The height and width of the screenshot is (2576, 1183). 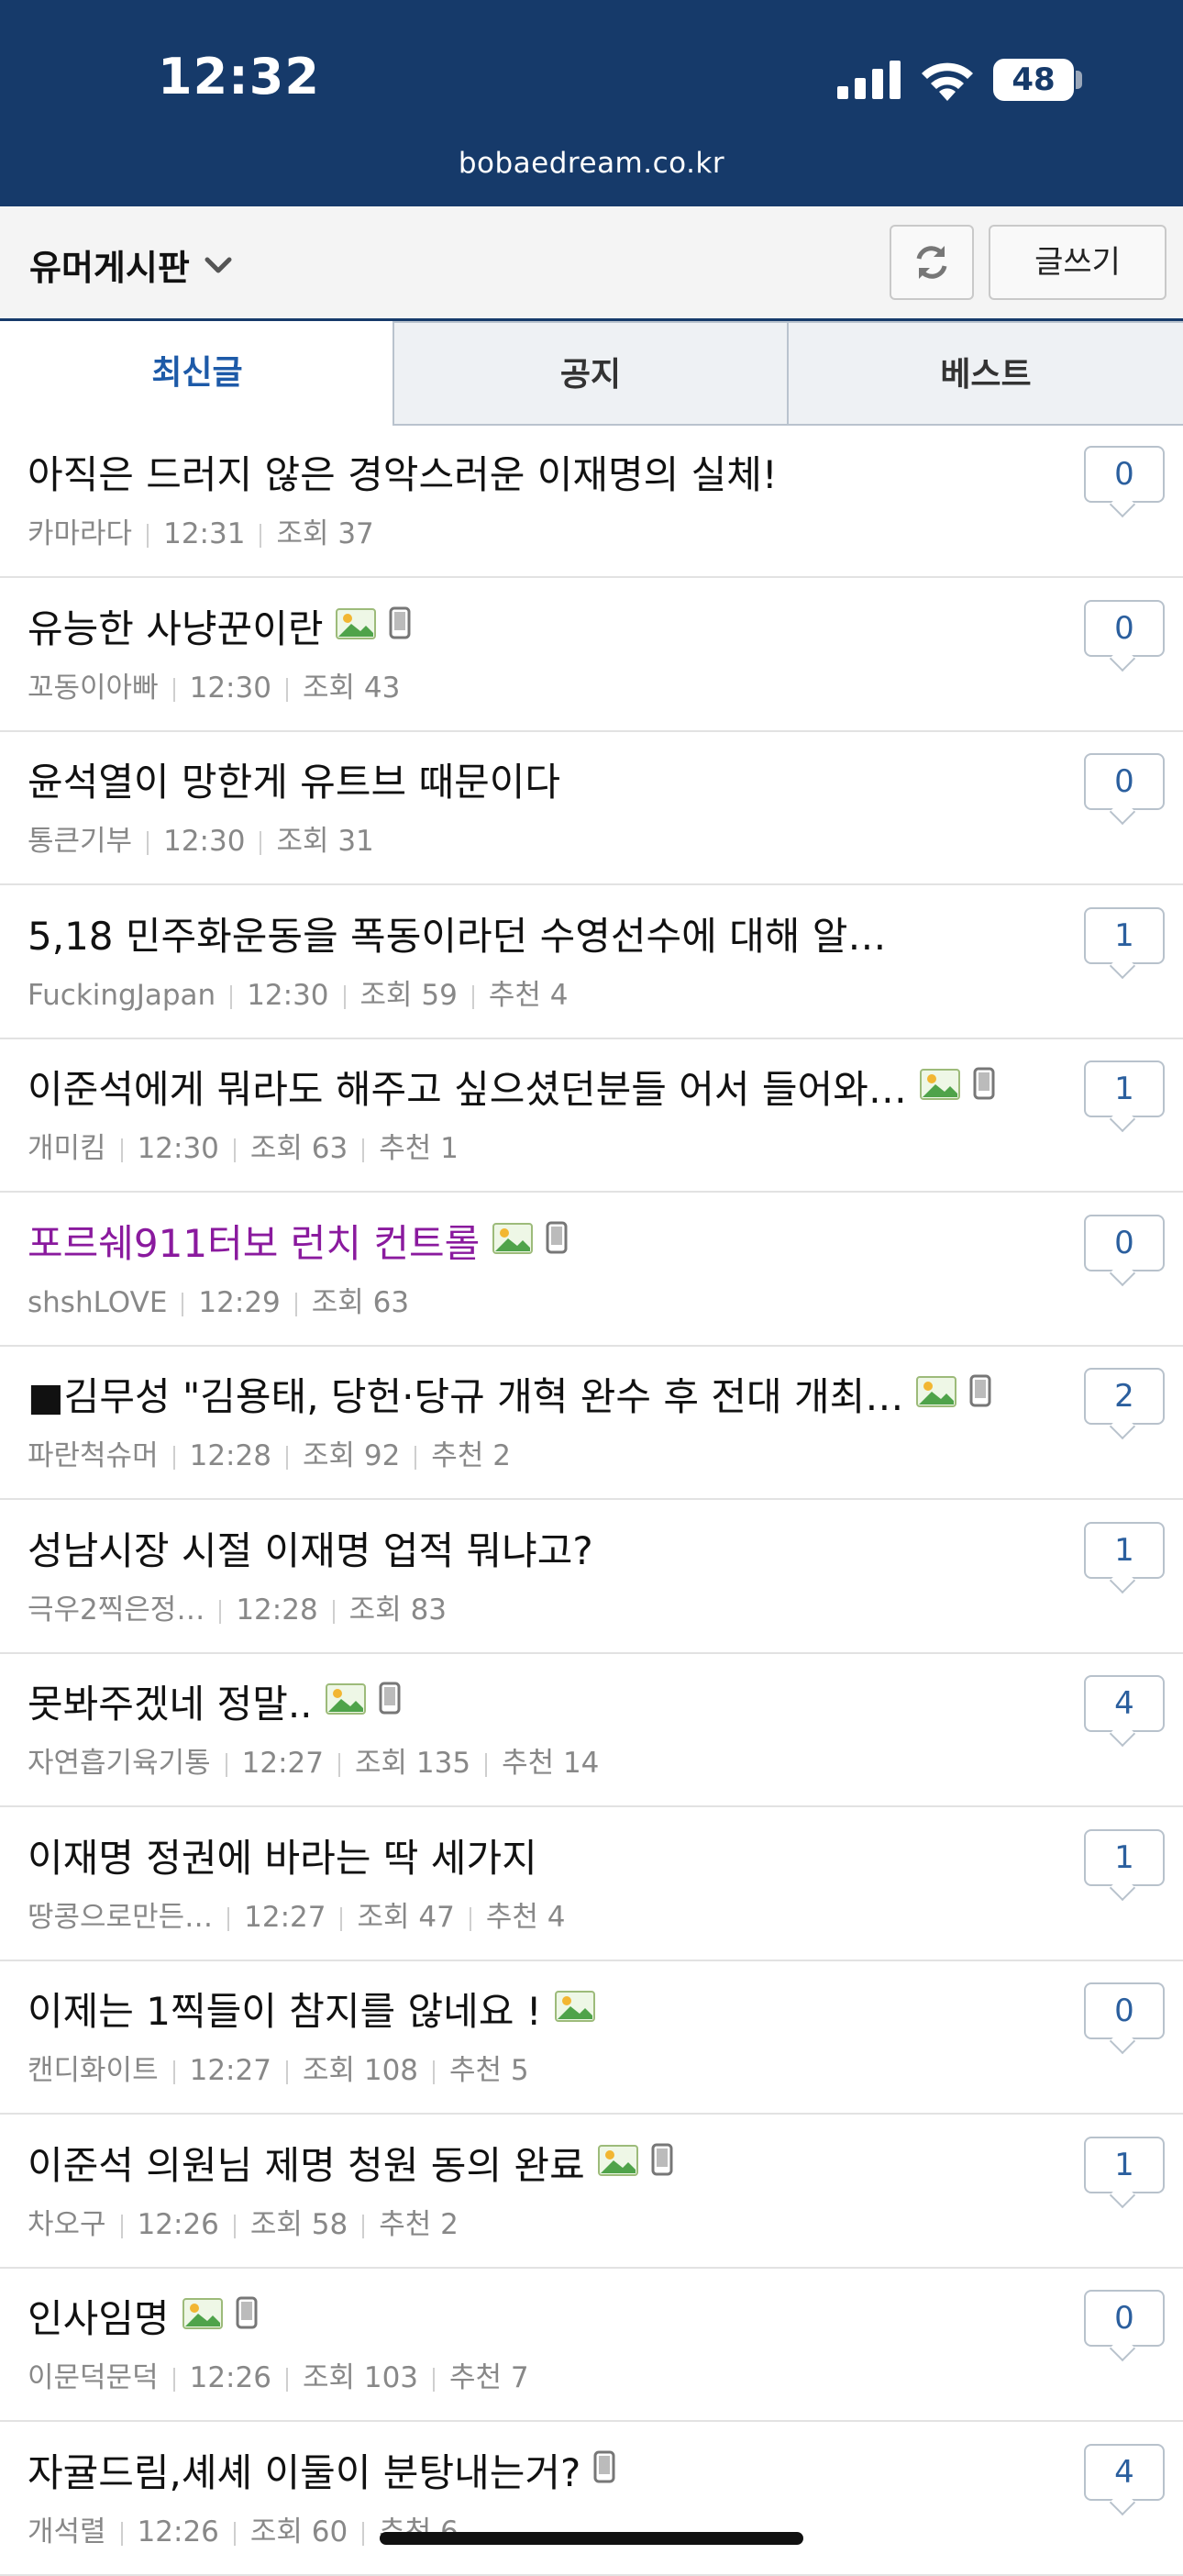 What do you see at coordinates (122, 995) in the screenshot?
I see `post-author: FuckingJapan` at bounding box center [122, 995].